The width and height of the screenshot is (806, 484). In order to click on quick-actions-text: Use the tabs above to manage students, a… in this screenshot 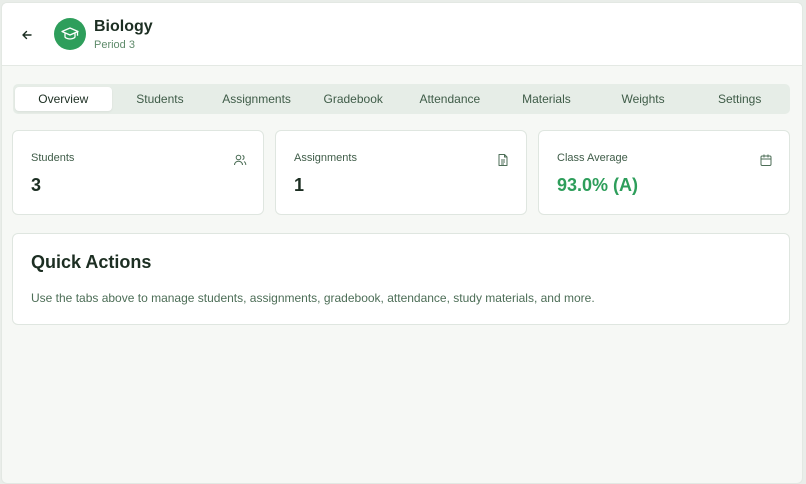, I will do `click(313, 298)`.